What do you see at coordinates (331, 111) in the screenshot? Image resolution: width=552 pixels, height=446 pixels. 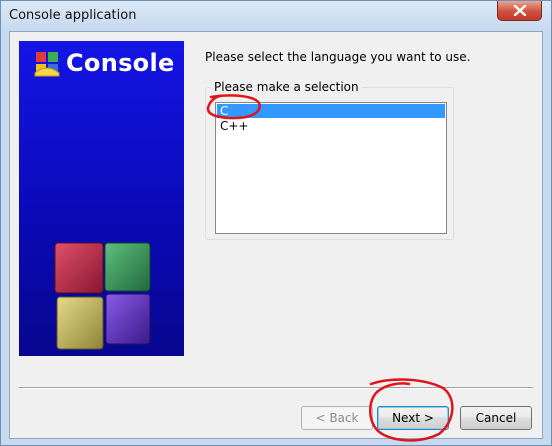 I see `list-item-c: C` at bounding box center [331, 111].